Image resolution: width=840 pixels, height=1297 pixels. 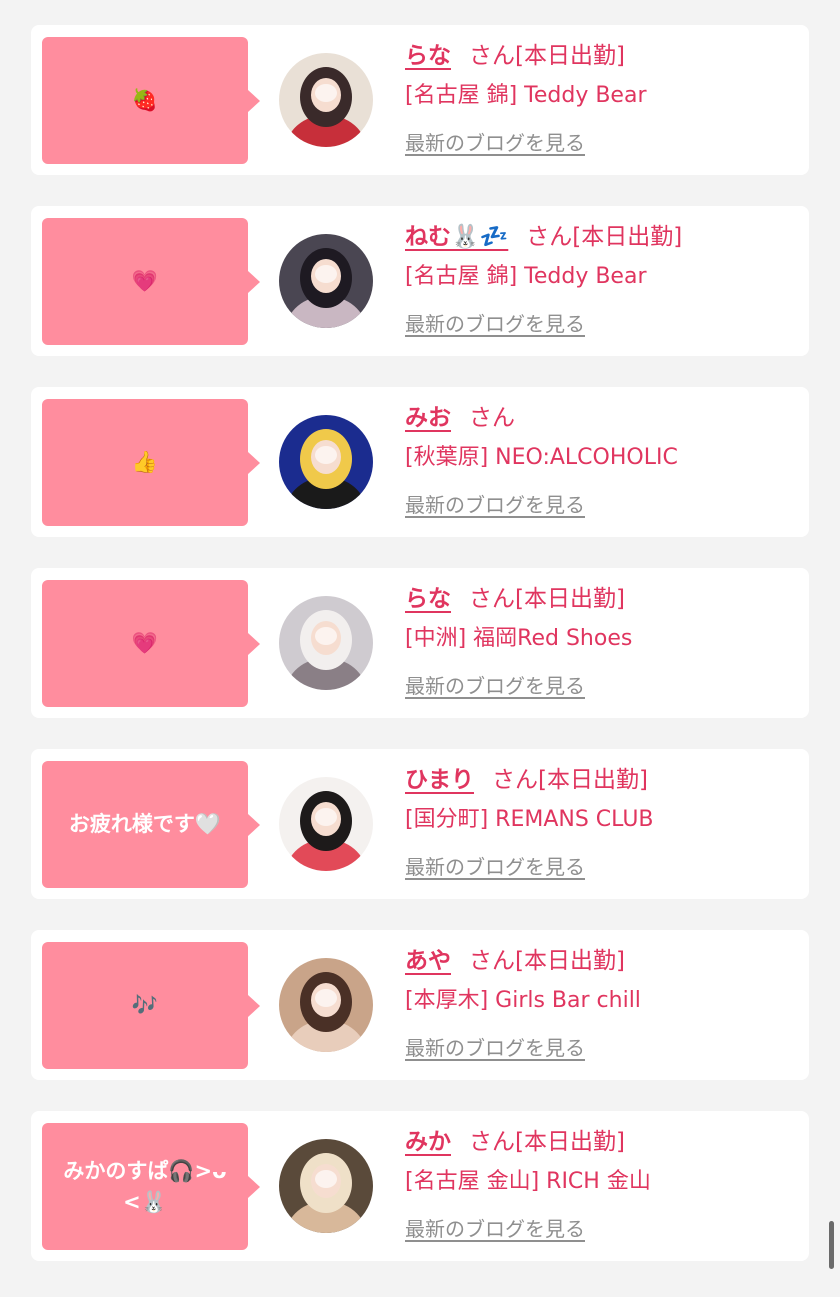 What do you see at coordinates (145, 824) in the screenshot?
I see `message-text: お疲れ様です🤍` at bounding box center [145, 824].